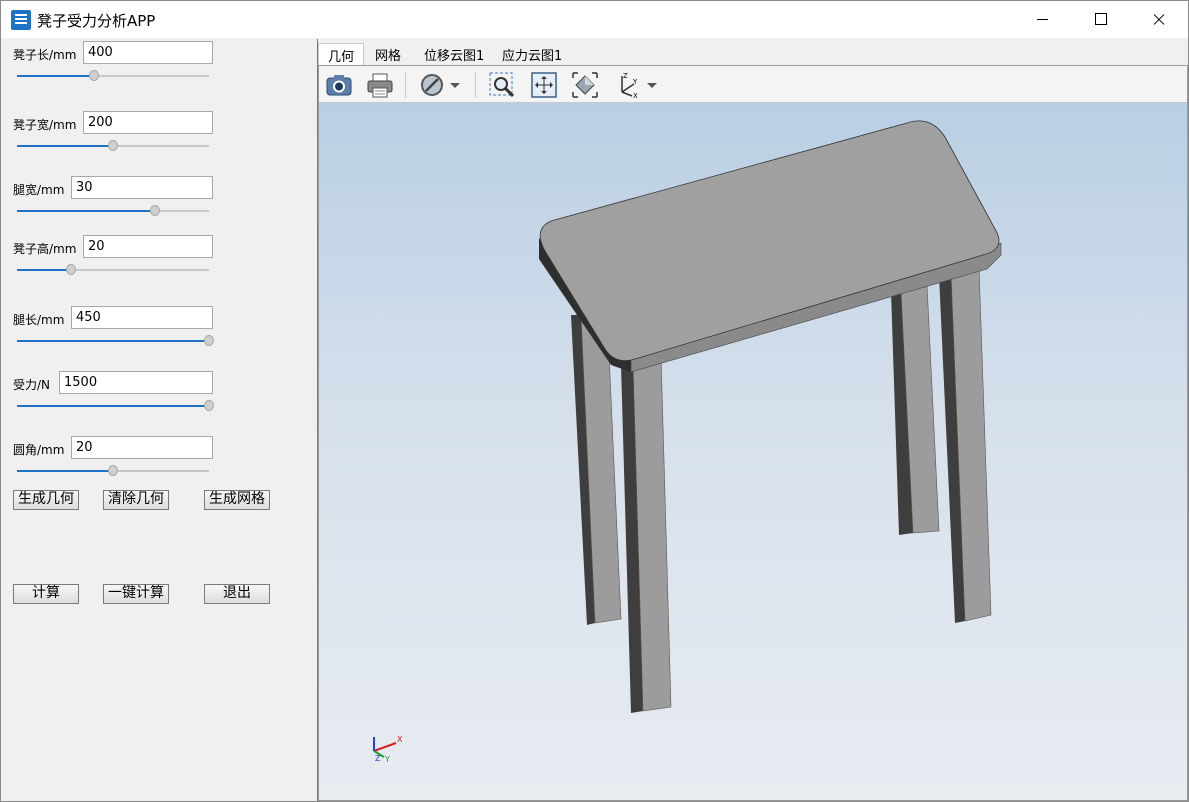 This screenshot has width=1189, height=802. I want to click on title-bar: 凳子受力分析APP, so click(594, 19).